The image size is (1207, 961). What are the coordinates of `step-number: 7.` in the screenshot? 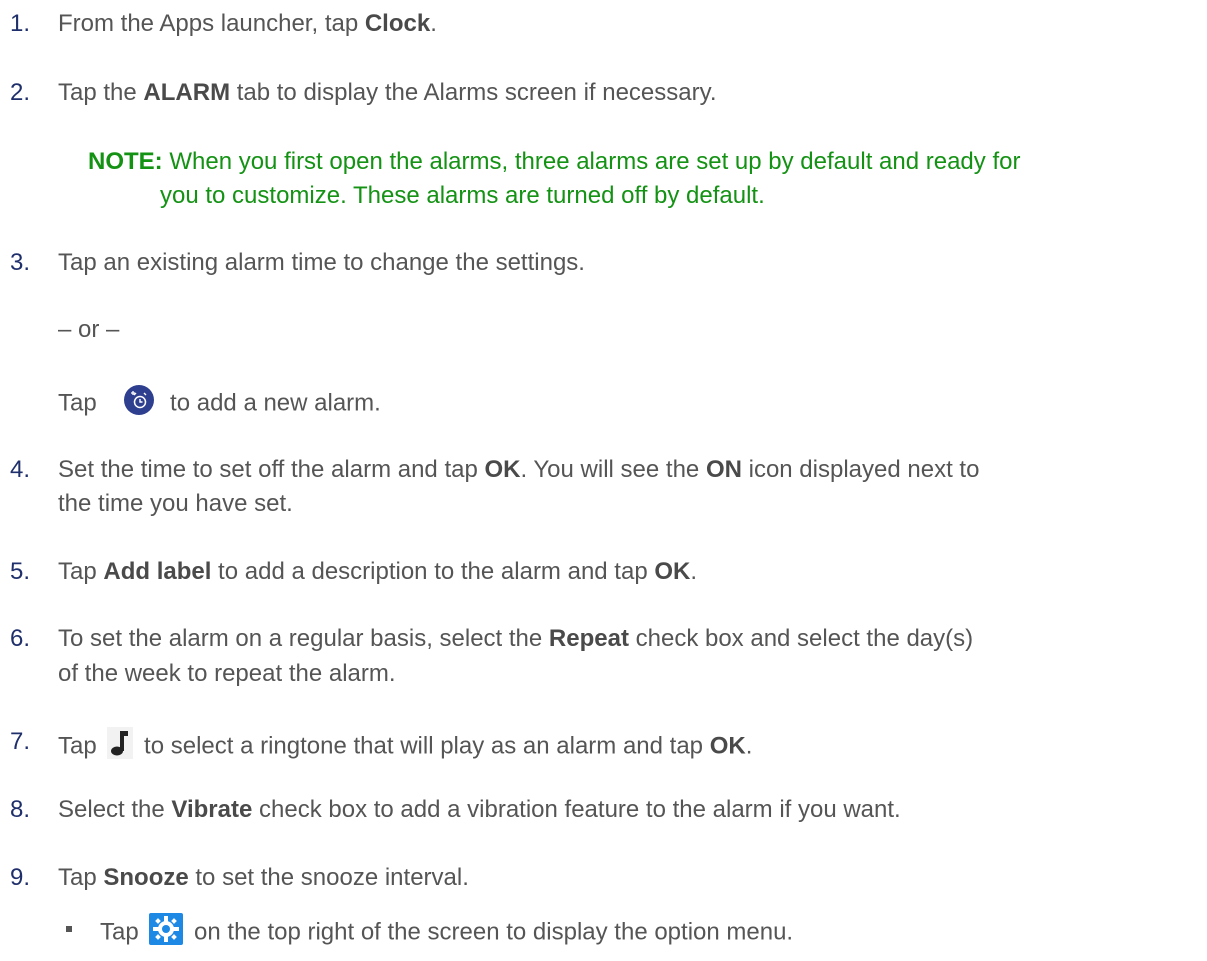 It's located at (20, 741).